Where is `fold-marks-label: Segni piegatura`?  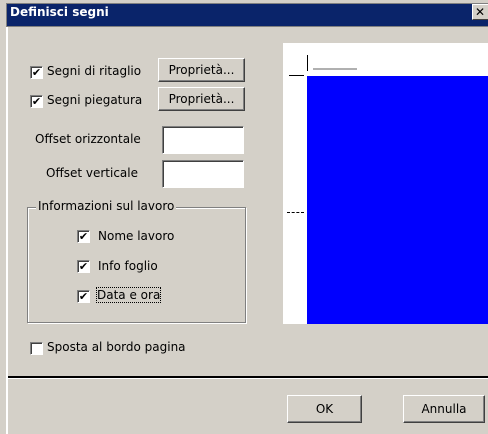
fold-marks-label: Segni piegatura is located at coordinates (95, 100).